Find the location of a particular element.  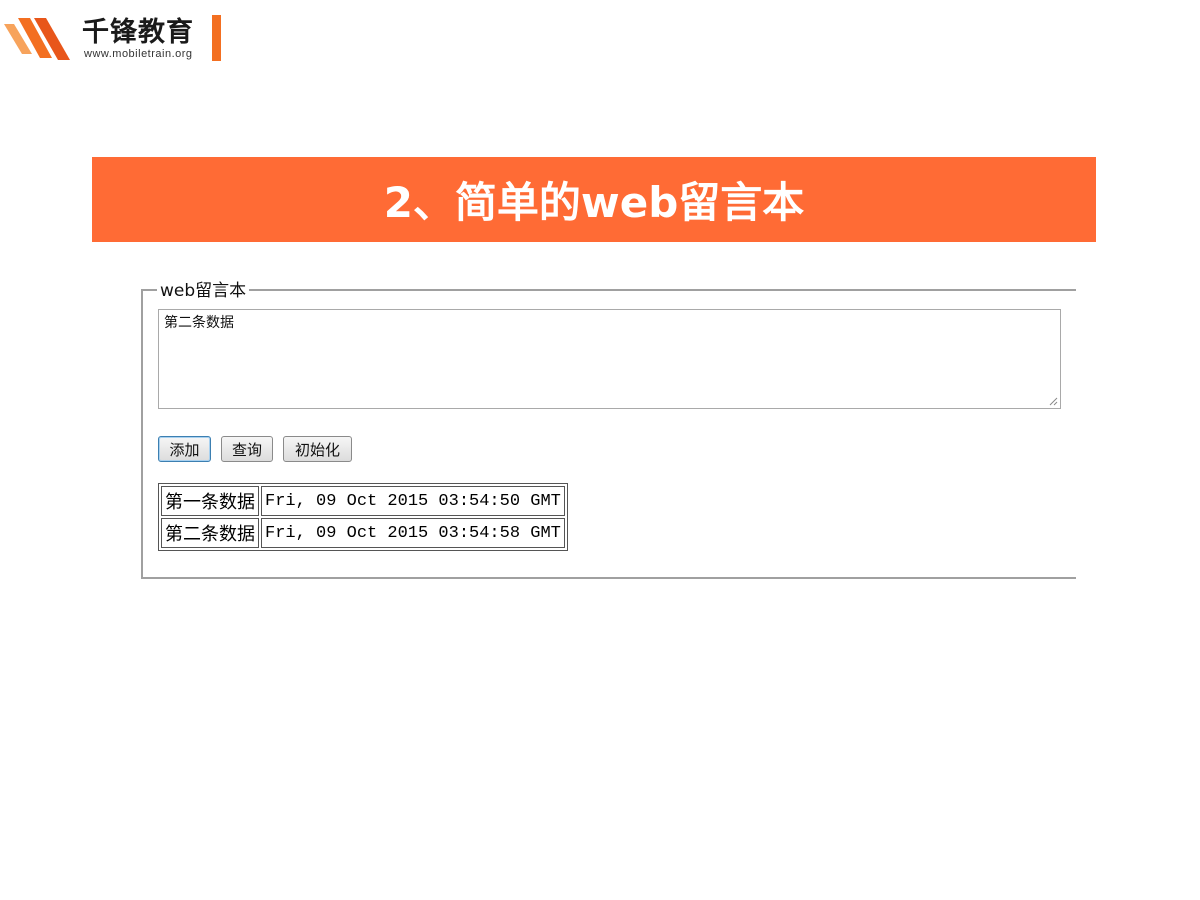

title-banner: 2、简单的web留言本 is located at coordinates (594, 199).